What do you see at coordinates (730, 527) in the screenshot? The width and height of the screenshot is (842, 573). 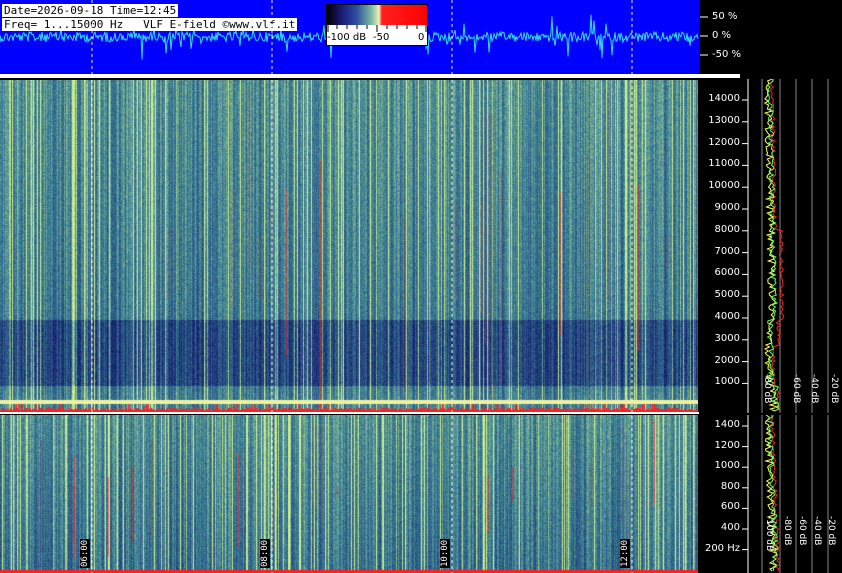 I see `freq-label-lower: 400` at bounding box center [730, 527].